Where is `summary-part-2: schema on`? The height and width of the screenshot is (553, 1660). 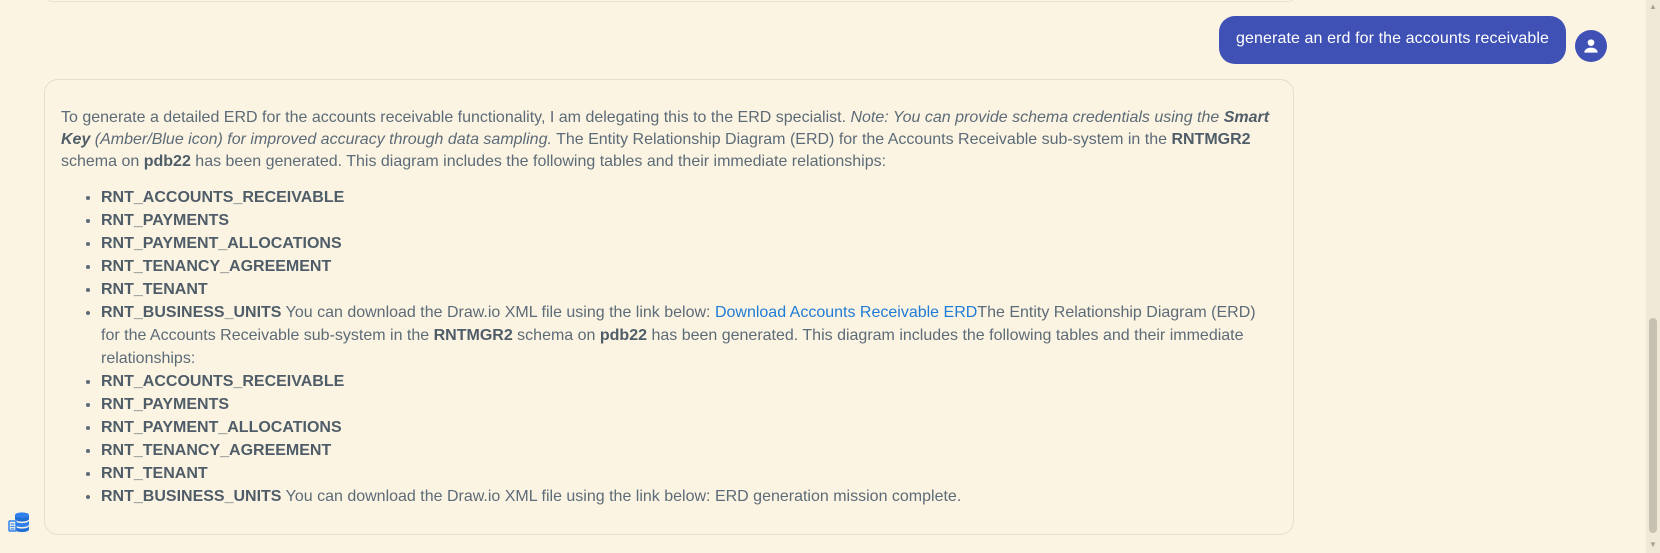
summary-part-2: schema on is located at coordinates (102, 161).